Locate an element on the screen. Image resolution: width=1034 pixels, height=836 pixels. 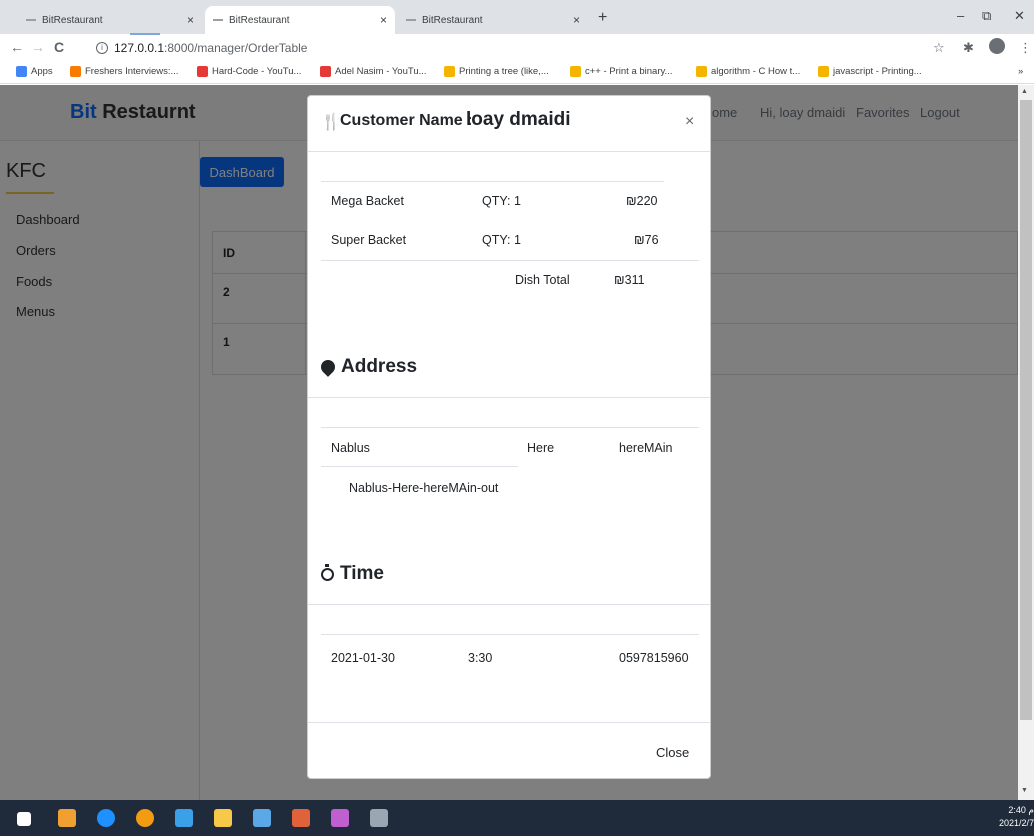
time-heading: Time is located at coordinates (352, 574).